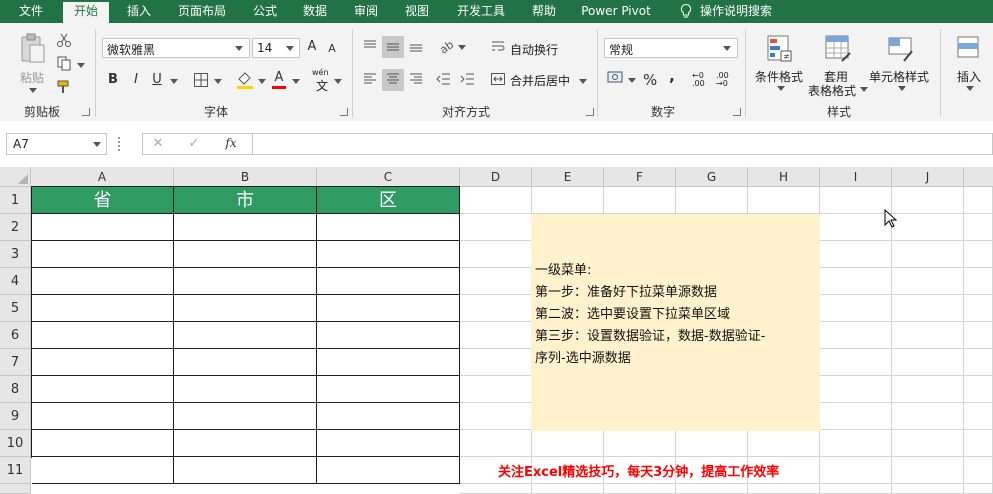 The image size is (993, 494). I want to click on borders-icon, so click(201, 80).